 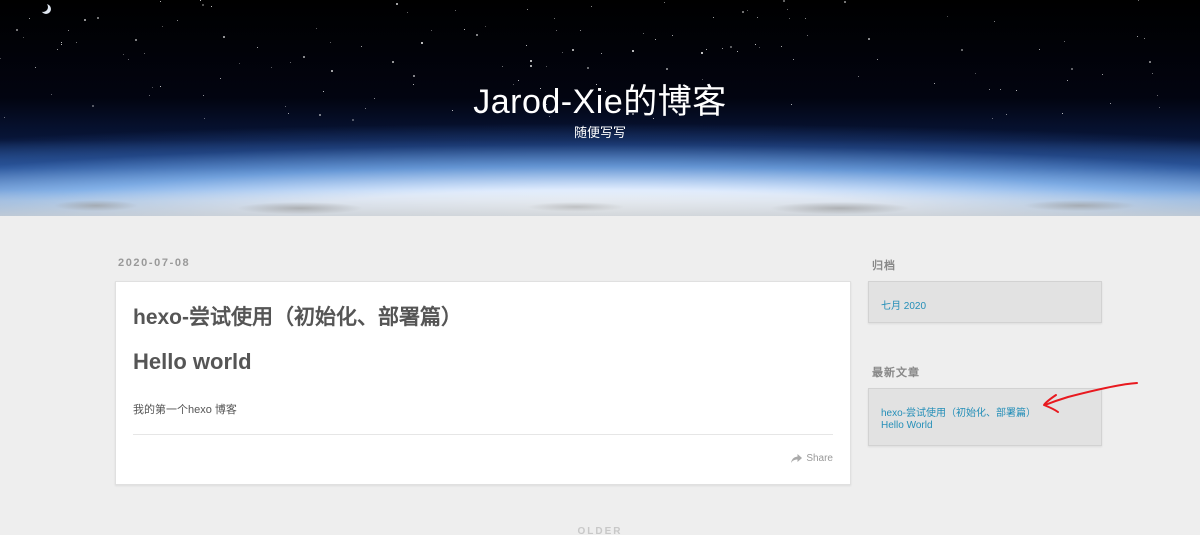 I want to click on site-subtitle: 随便写写, so click(x=599, y=132).